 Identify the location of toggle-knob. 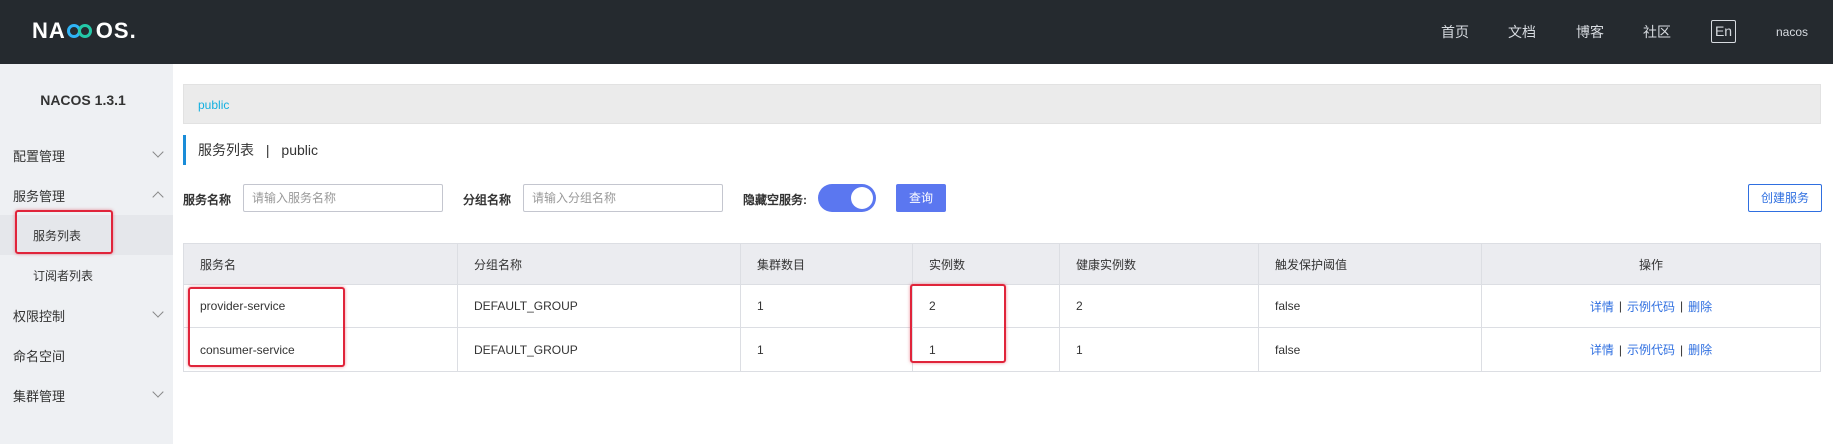
(862, 198).